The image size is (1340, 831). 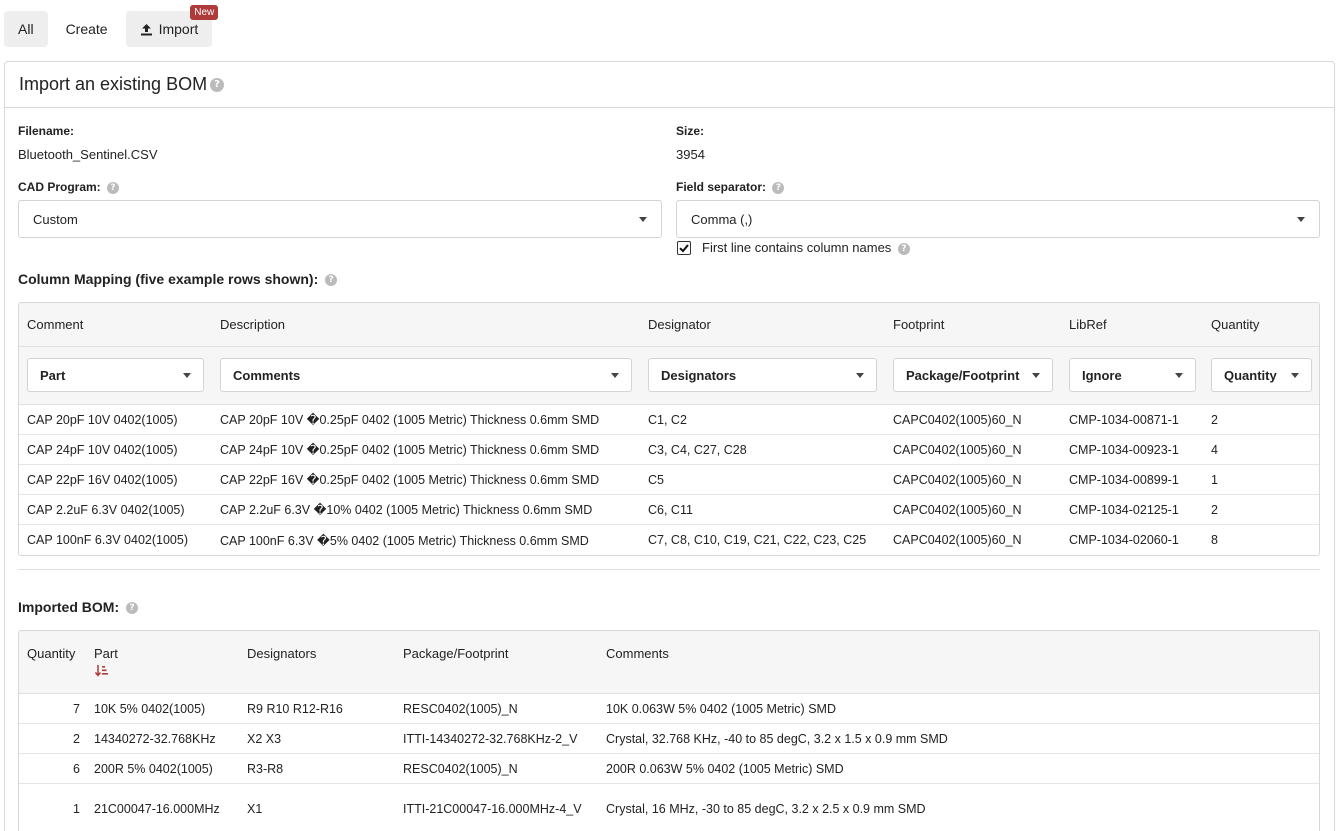 I want to click on tab-all: All, so click(x=26, y=29).